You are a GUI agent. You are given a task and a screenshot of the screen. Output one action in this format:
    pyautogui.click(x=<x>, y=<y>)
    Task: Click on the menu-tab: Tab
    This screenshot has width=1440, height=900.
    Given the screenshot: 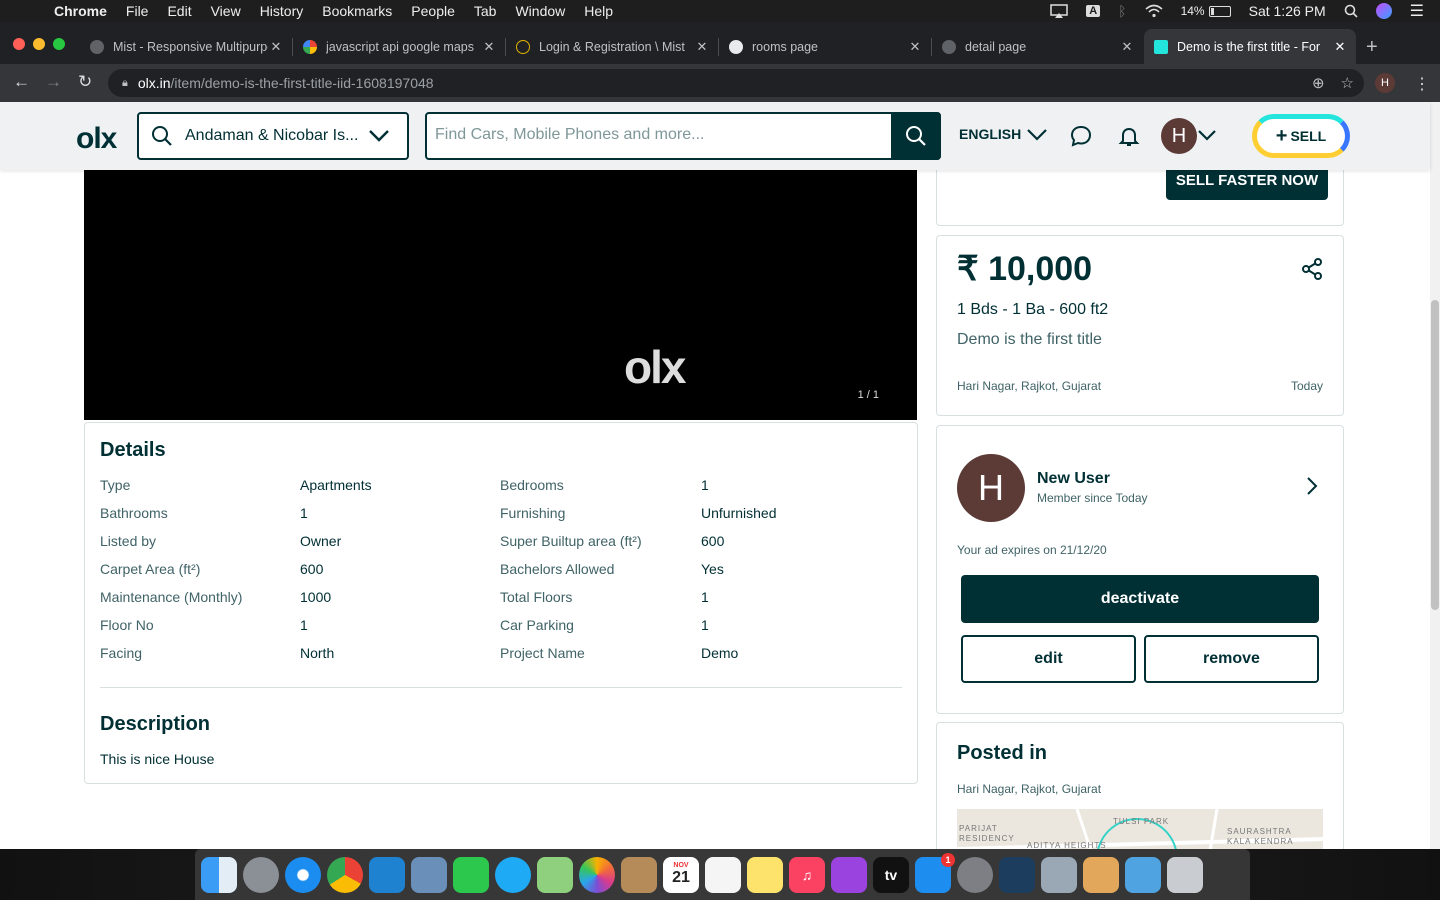 What is the action you would take?
    pyautogui.click(x=485, y=11)
    